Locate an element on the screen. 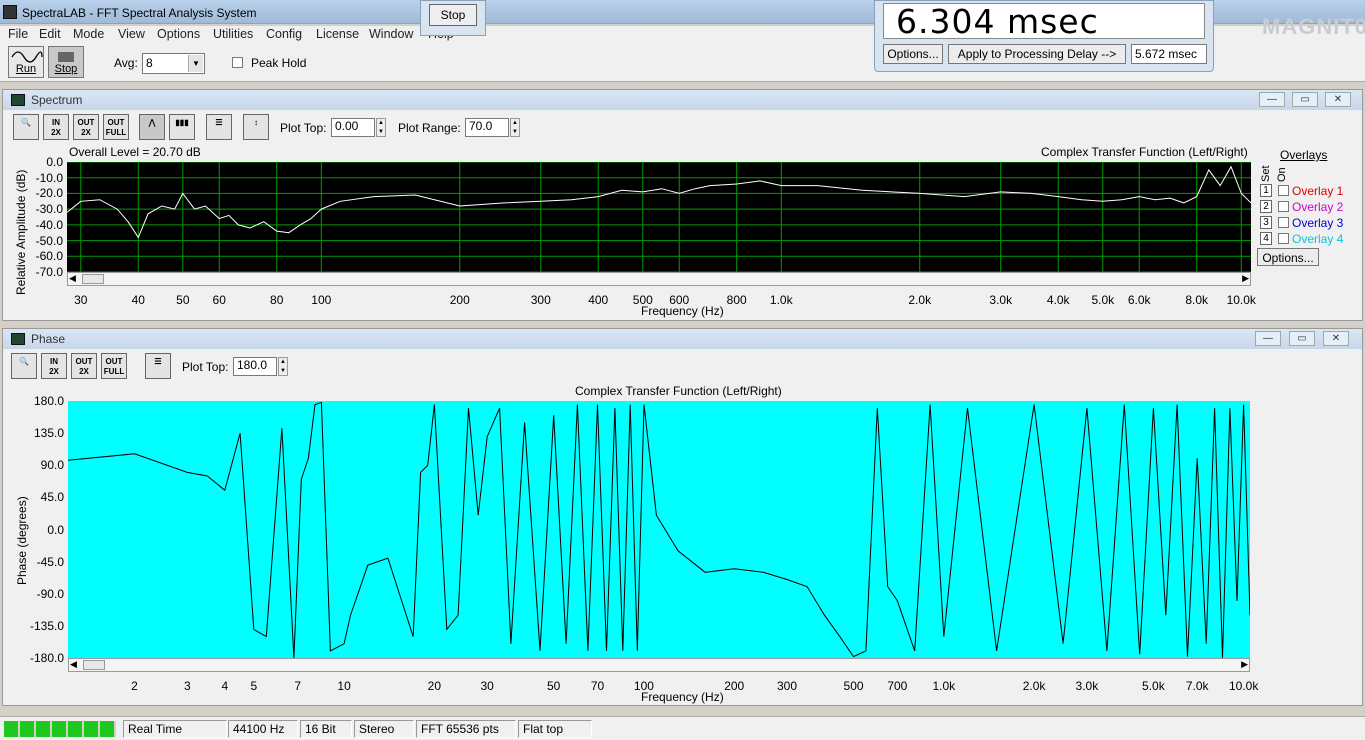  run-button: Run is located at coordinates (26, 62).